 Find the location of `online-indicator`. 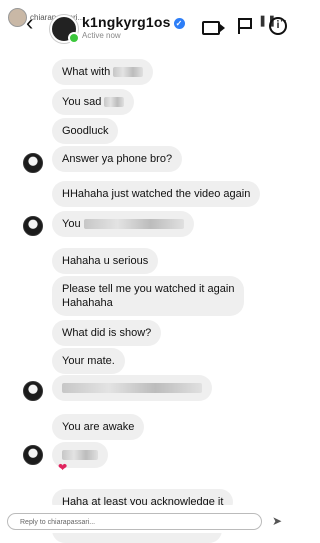

online-indicator is located at coordinates (74, 38).